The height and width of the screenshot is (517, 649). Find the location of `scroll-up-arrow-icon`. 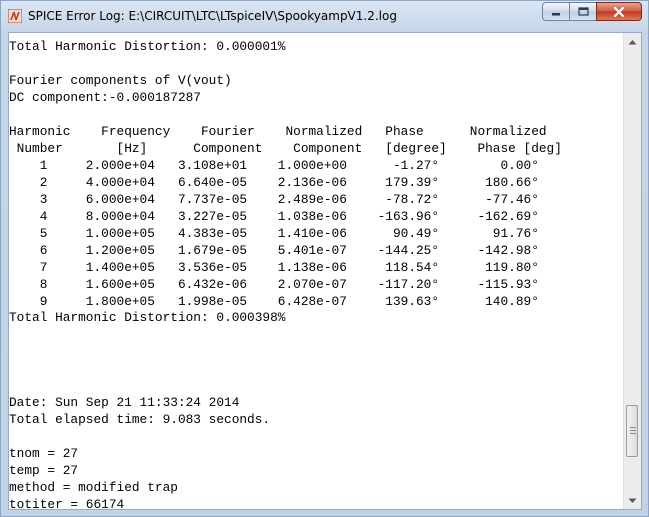

scroll-up-arrow-icon is located at coordinates (632, 41).